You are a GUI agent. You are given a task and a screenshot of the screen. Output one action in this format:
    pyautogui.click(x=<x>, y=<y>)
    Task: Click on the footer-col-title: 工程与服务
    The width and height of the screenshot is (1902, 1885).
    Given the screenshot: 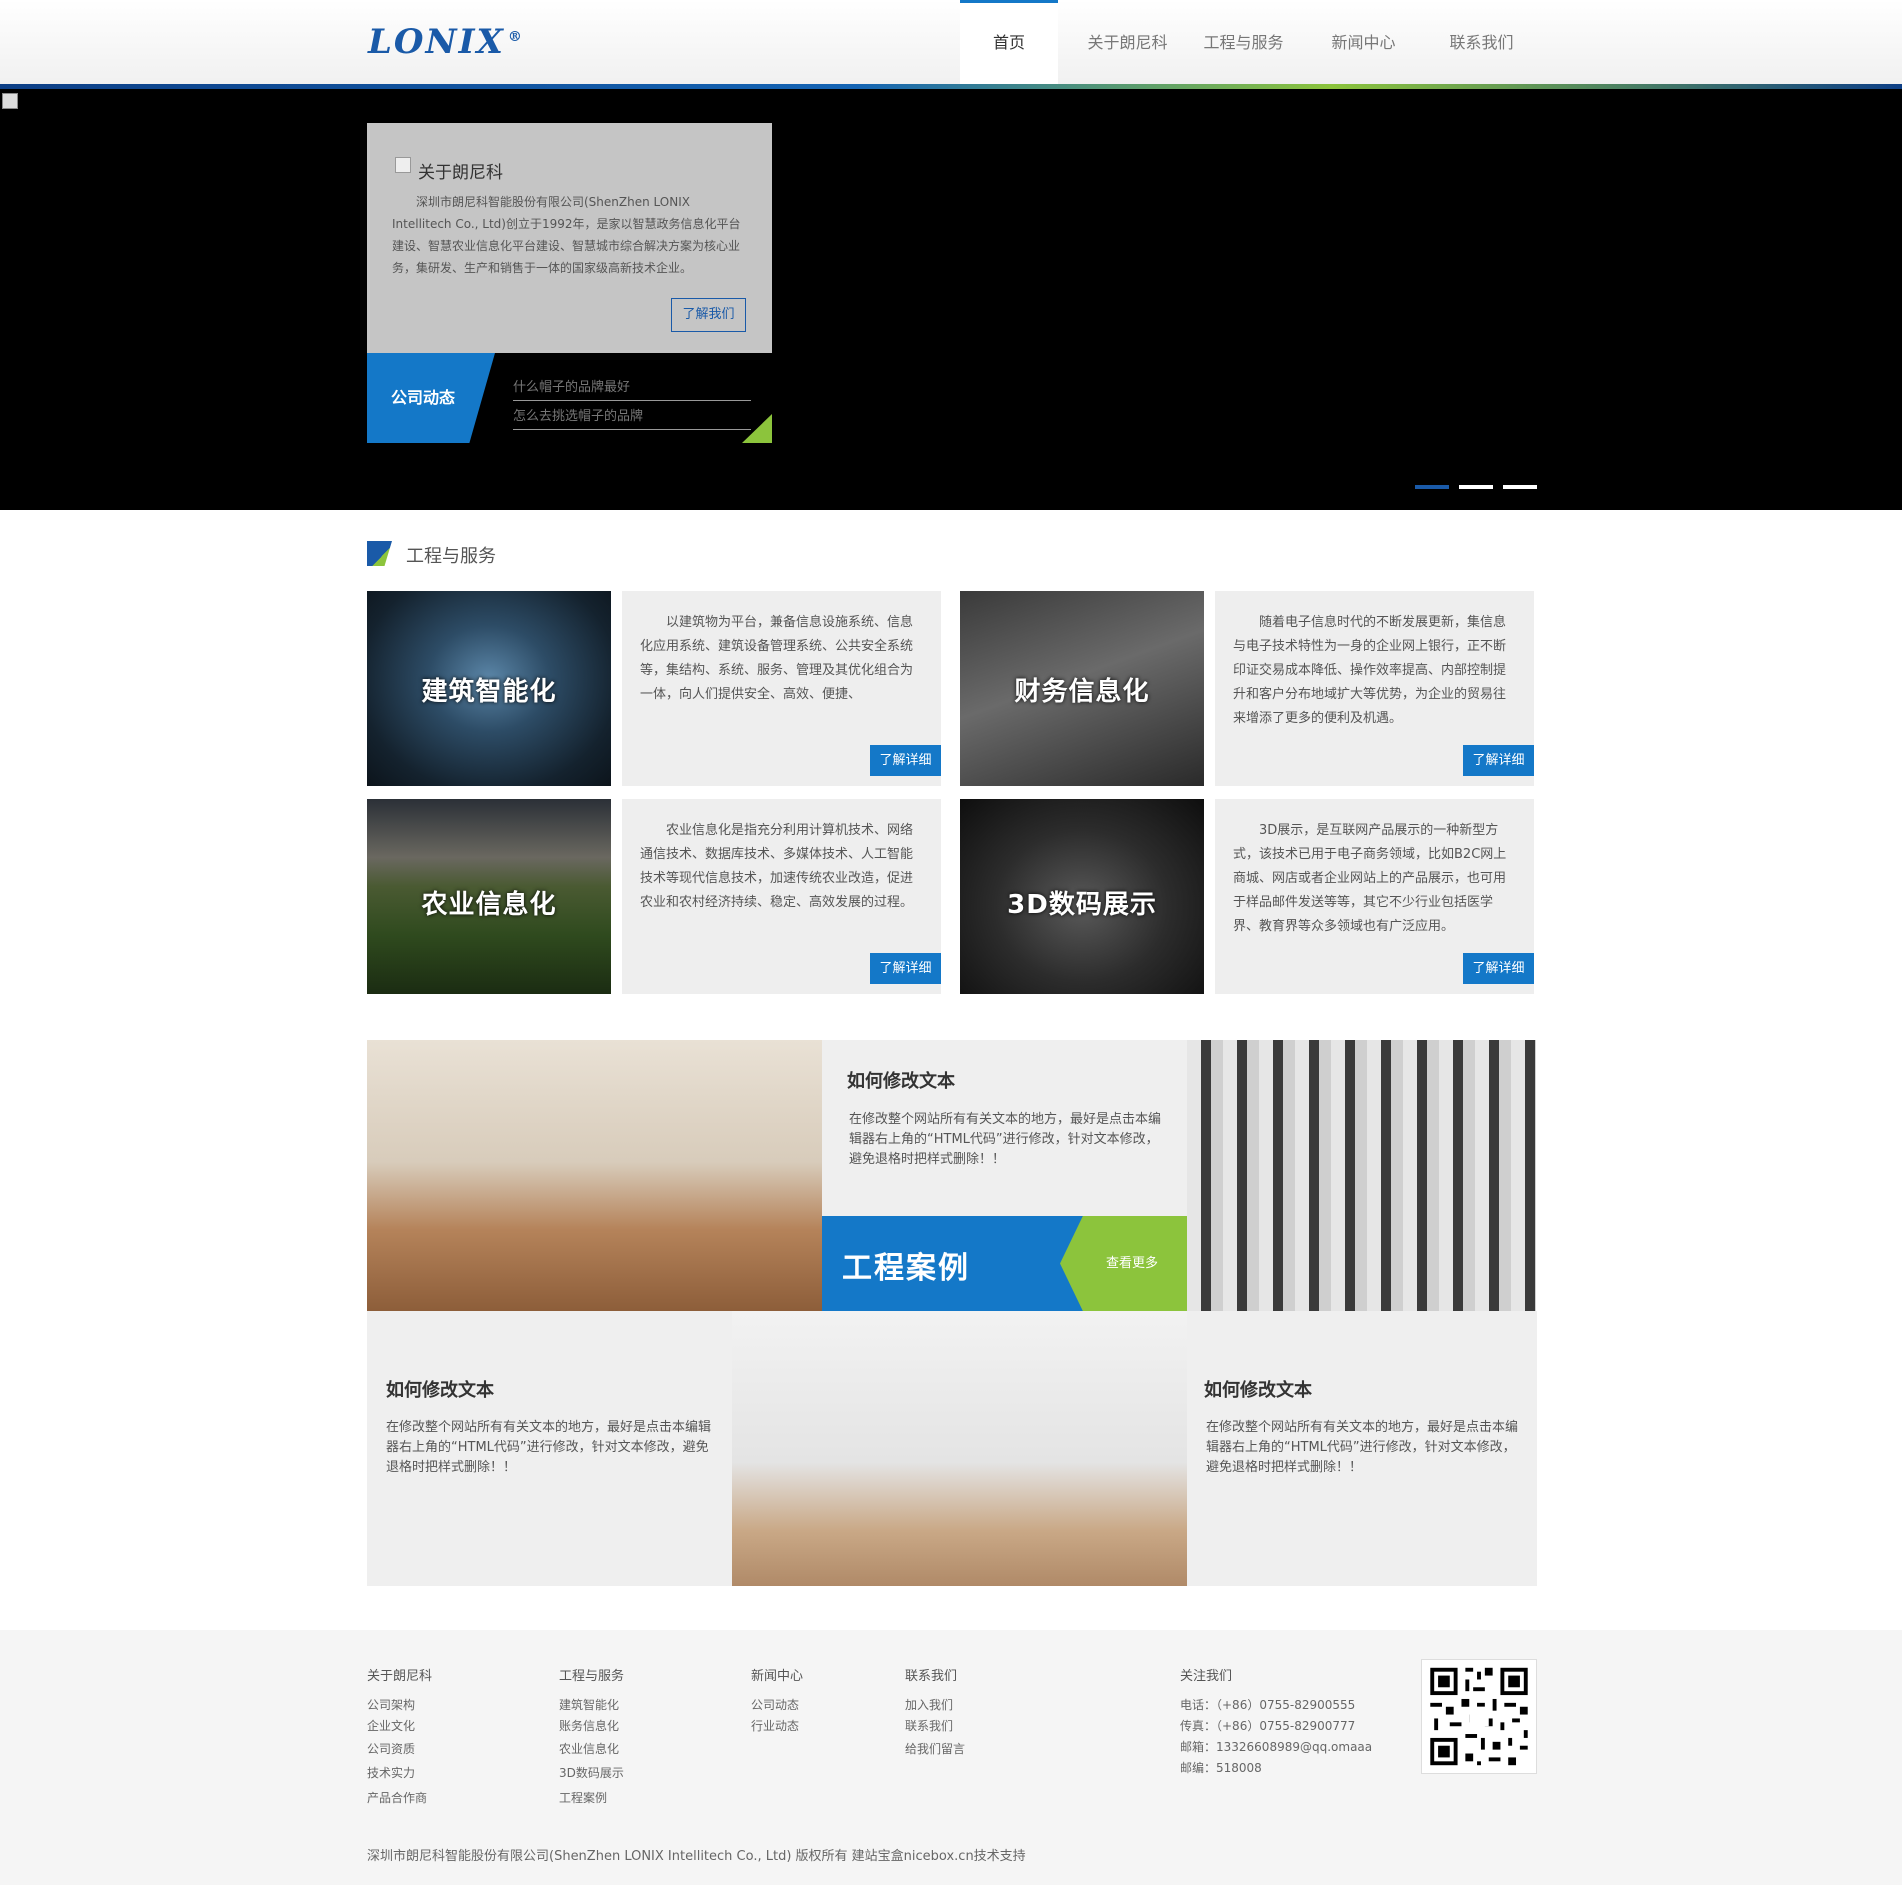 What is the action you would take?
    pyautogui.click(x=591, y=1674)
    